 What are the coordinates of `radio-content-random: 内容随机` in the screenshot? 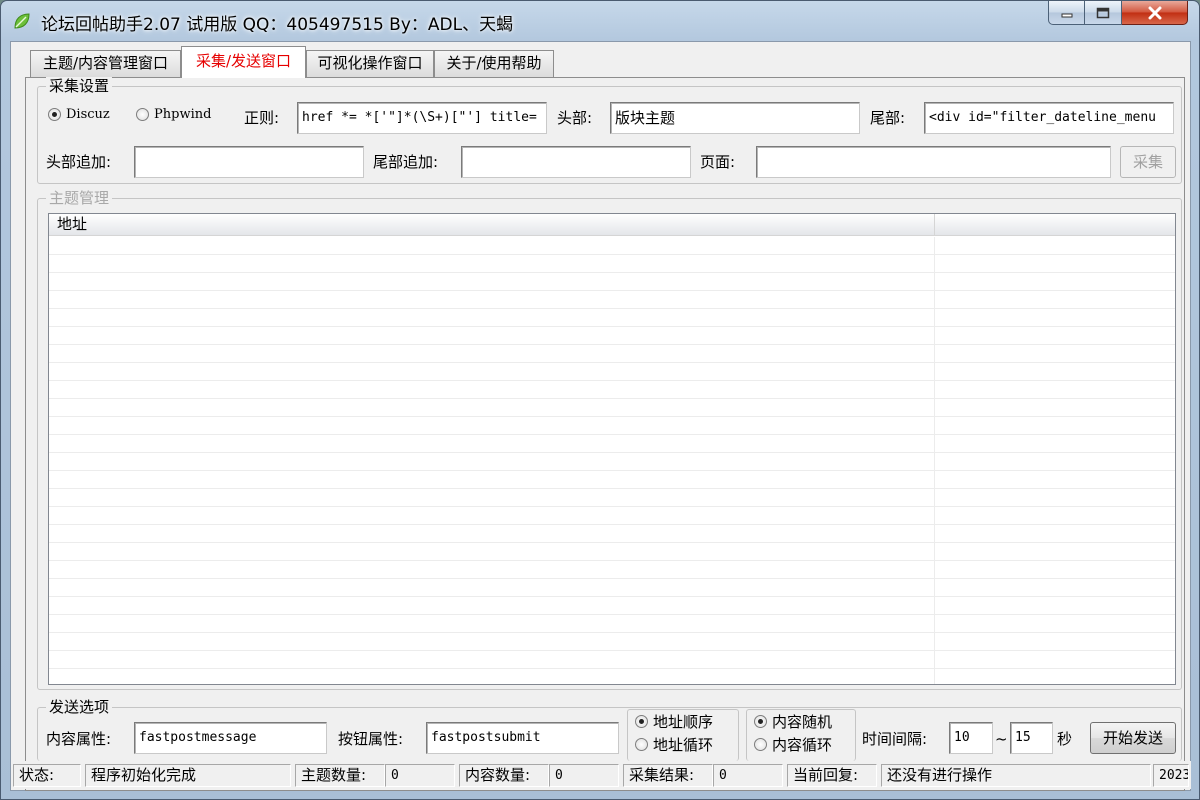 It's located at (793, 721).